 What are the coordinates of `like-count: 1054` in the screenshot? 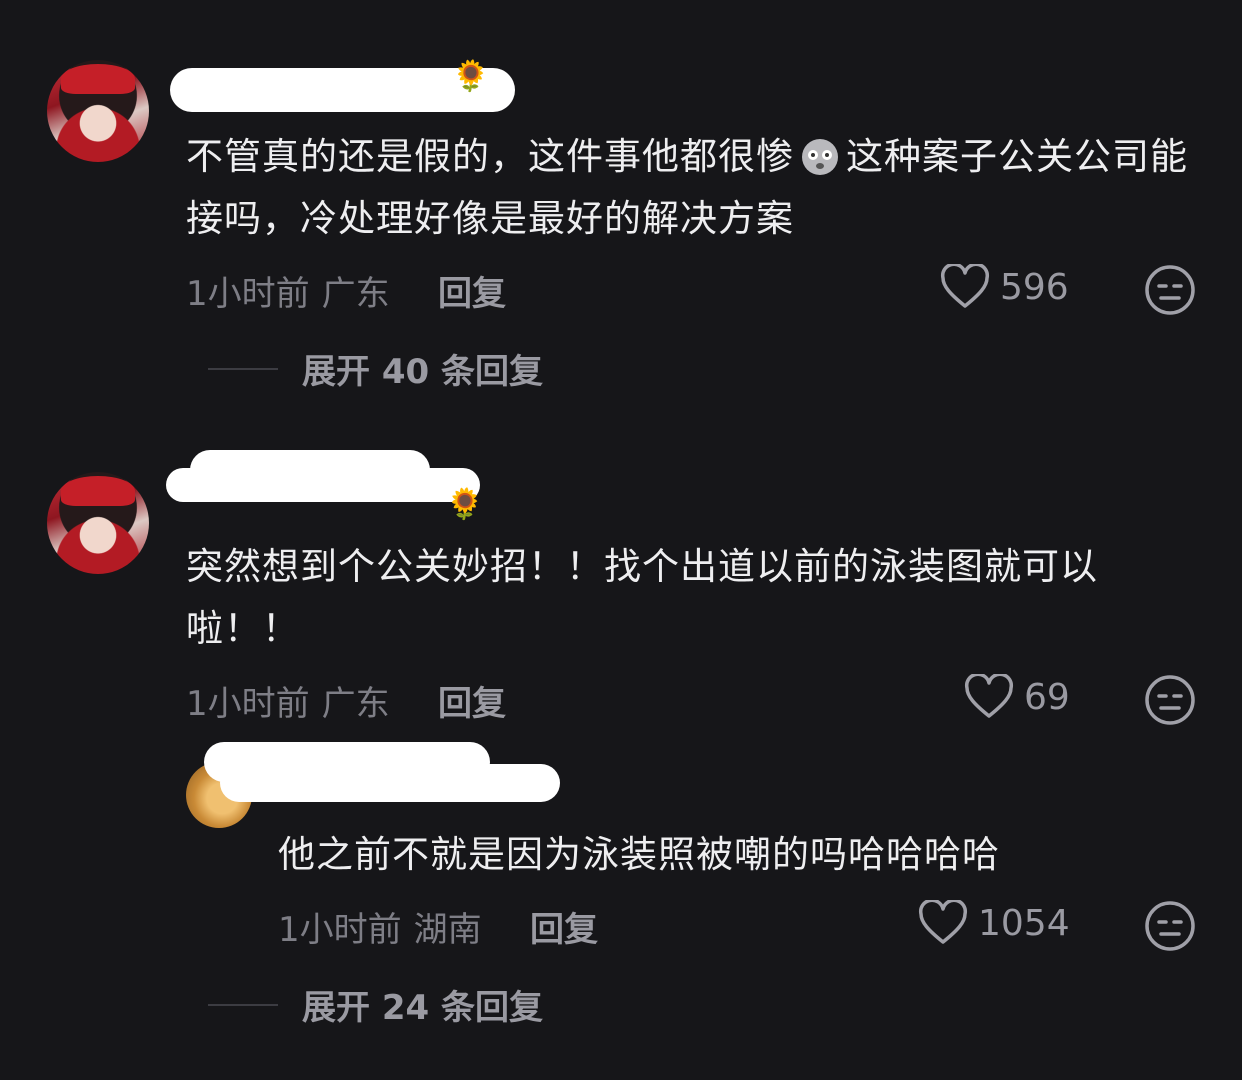 It's located at (1024, 923).